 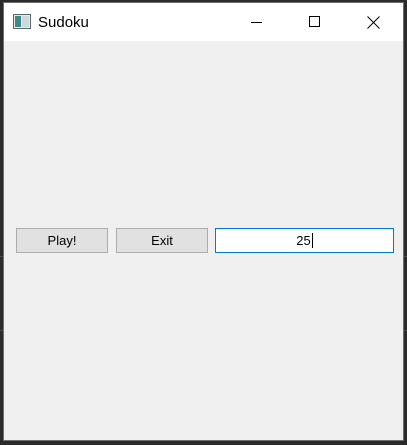 I want to click on close-button, so click(x=373, y=22).